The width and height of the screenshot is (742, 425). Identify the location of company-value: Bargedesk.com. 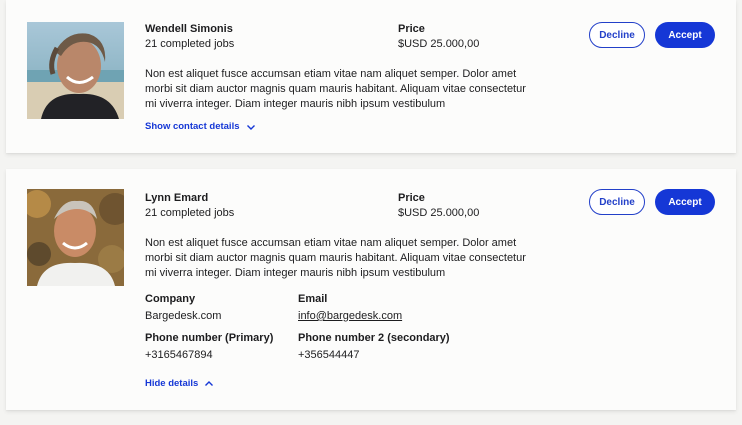
(183, 316).